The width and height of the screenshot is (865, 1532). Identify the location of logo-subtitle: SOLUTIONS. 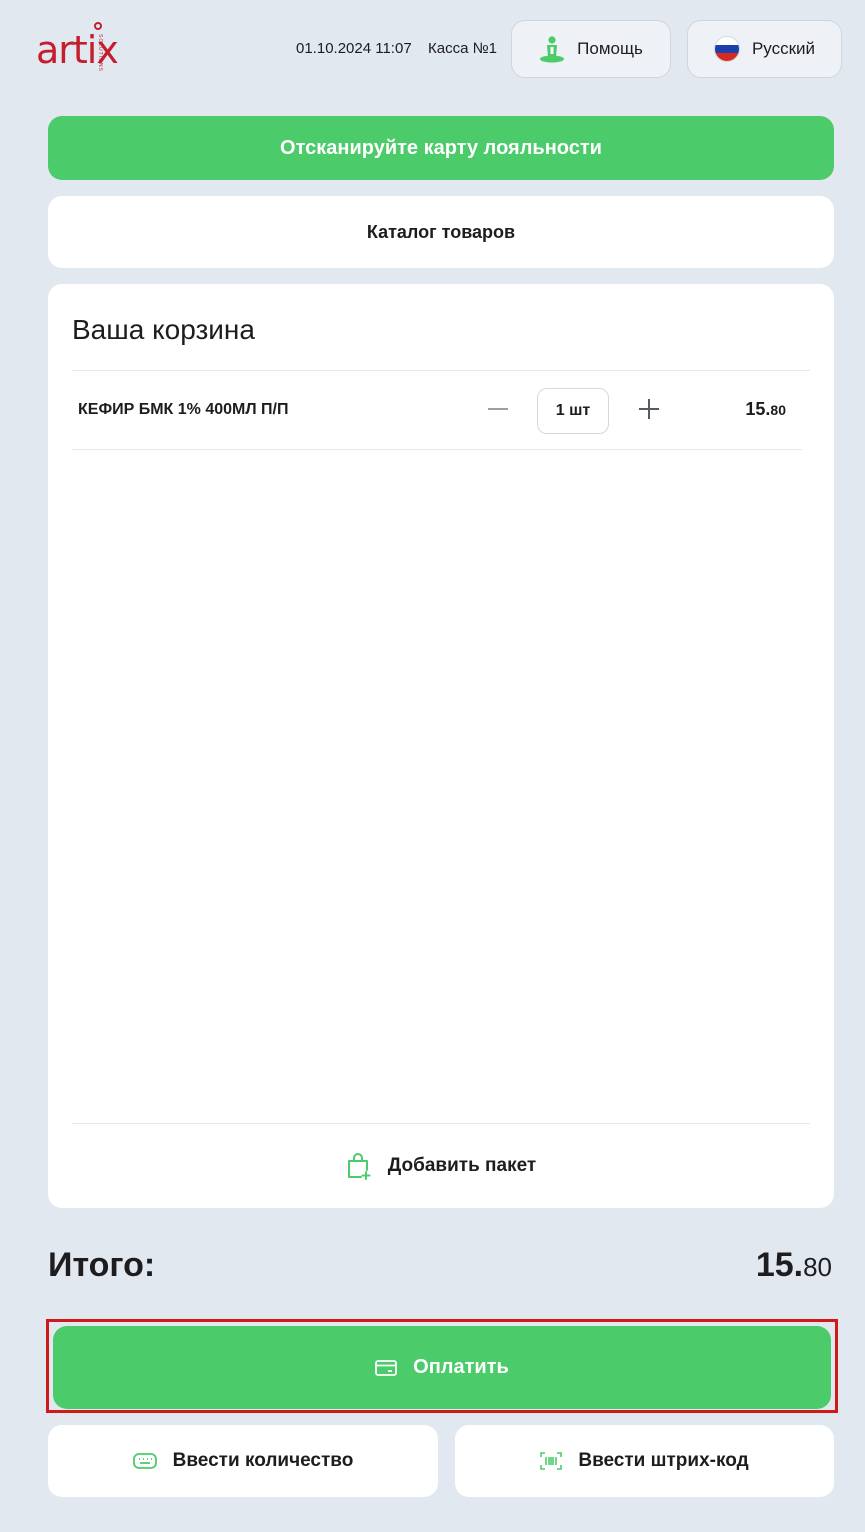
(100, 53).